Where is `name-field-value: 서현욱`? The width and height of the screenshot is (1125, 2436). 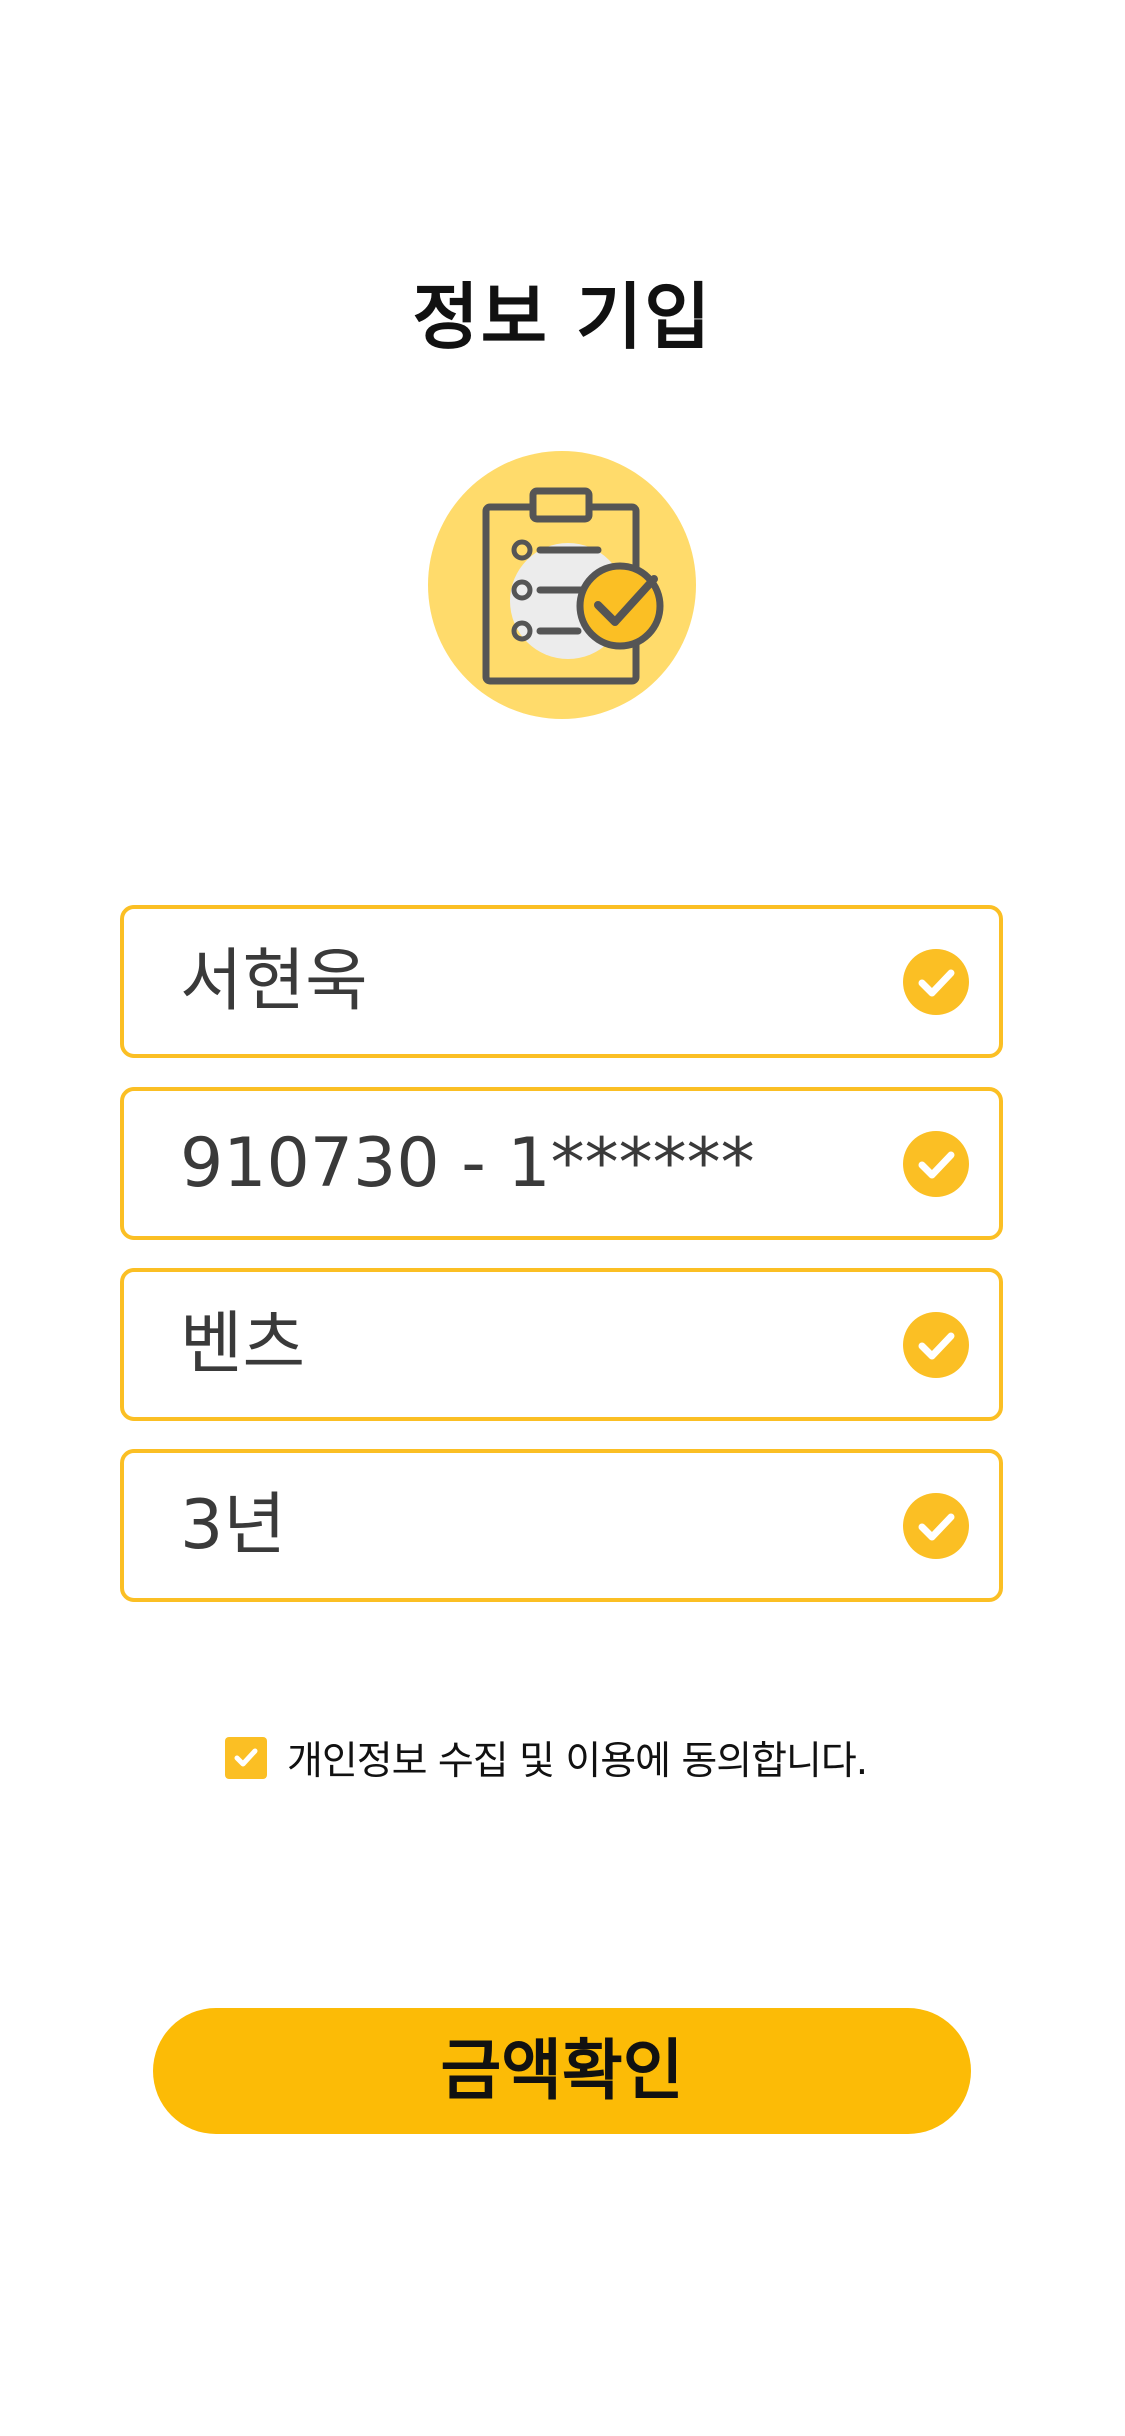
name-field-value: 서현욱 is located at coordinates (274, 981).